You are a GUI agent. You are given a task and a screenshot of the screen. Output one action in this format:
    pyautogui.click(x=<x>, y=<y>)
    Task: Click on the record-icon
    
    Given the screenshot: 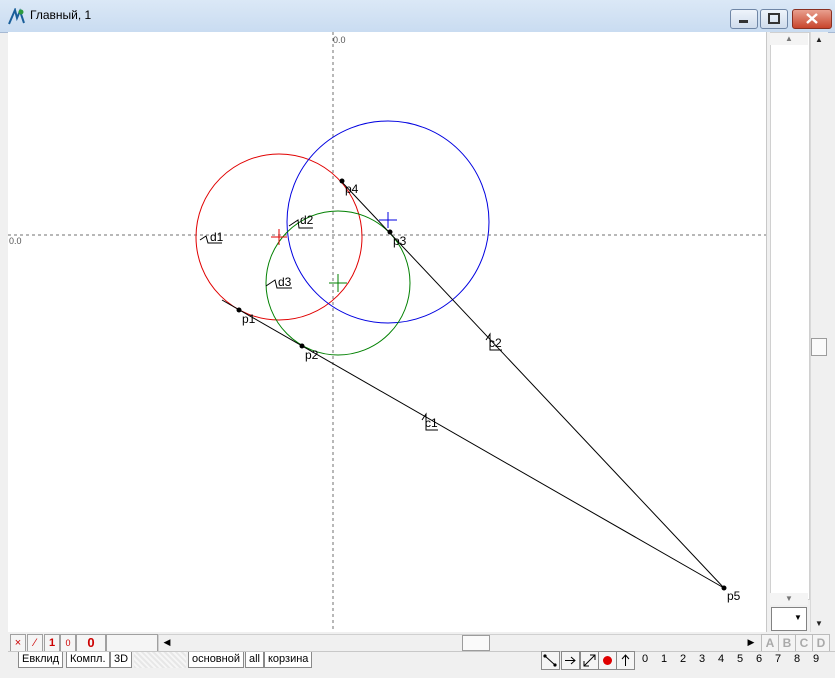 What is the action you would take?
    pyautogui.click(x=607, y=660)
    